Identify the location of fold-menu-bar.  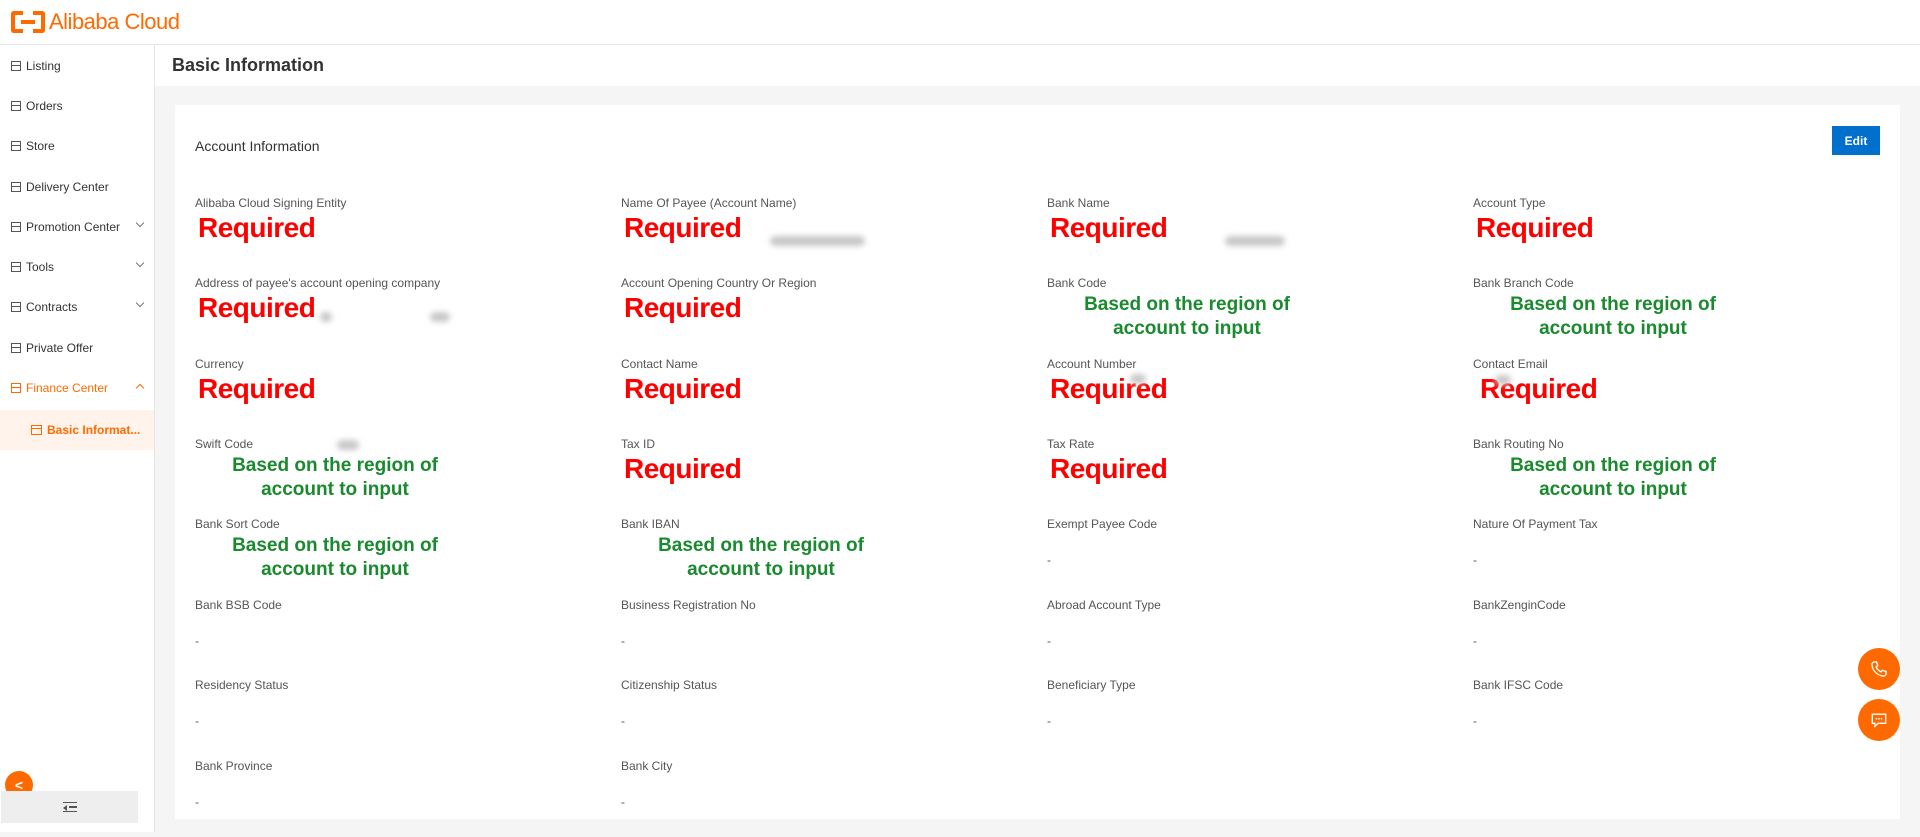
(69, 807).